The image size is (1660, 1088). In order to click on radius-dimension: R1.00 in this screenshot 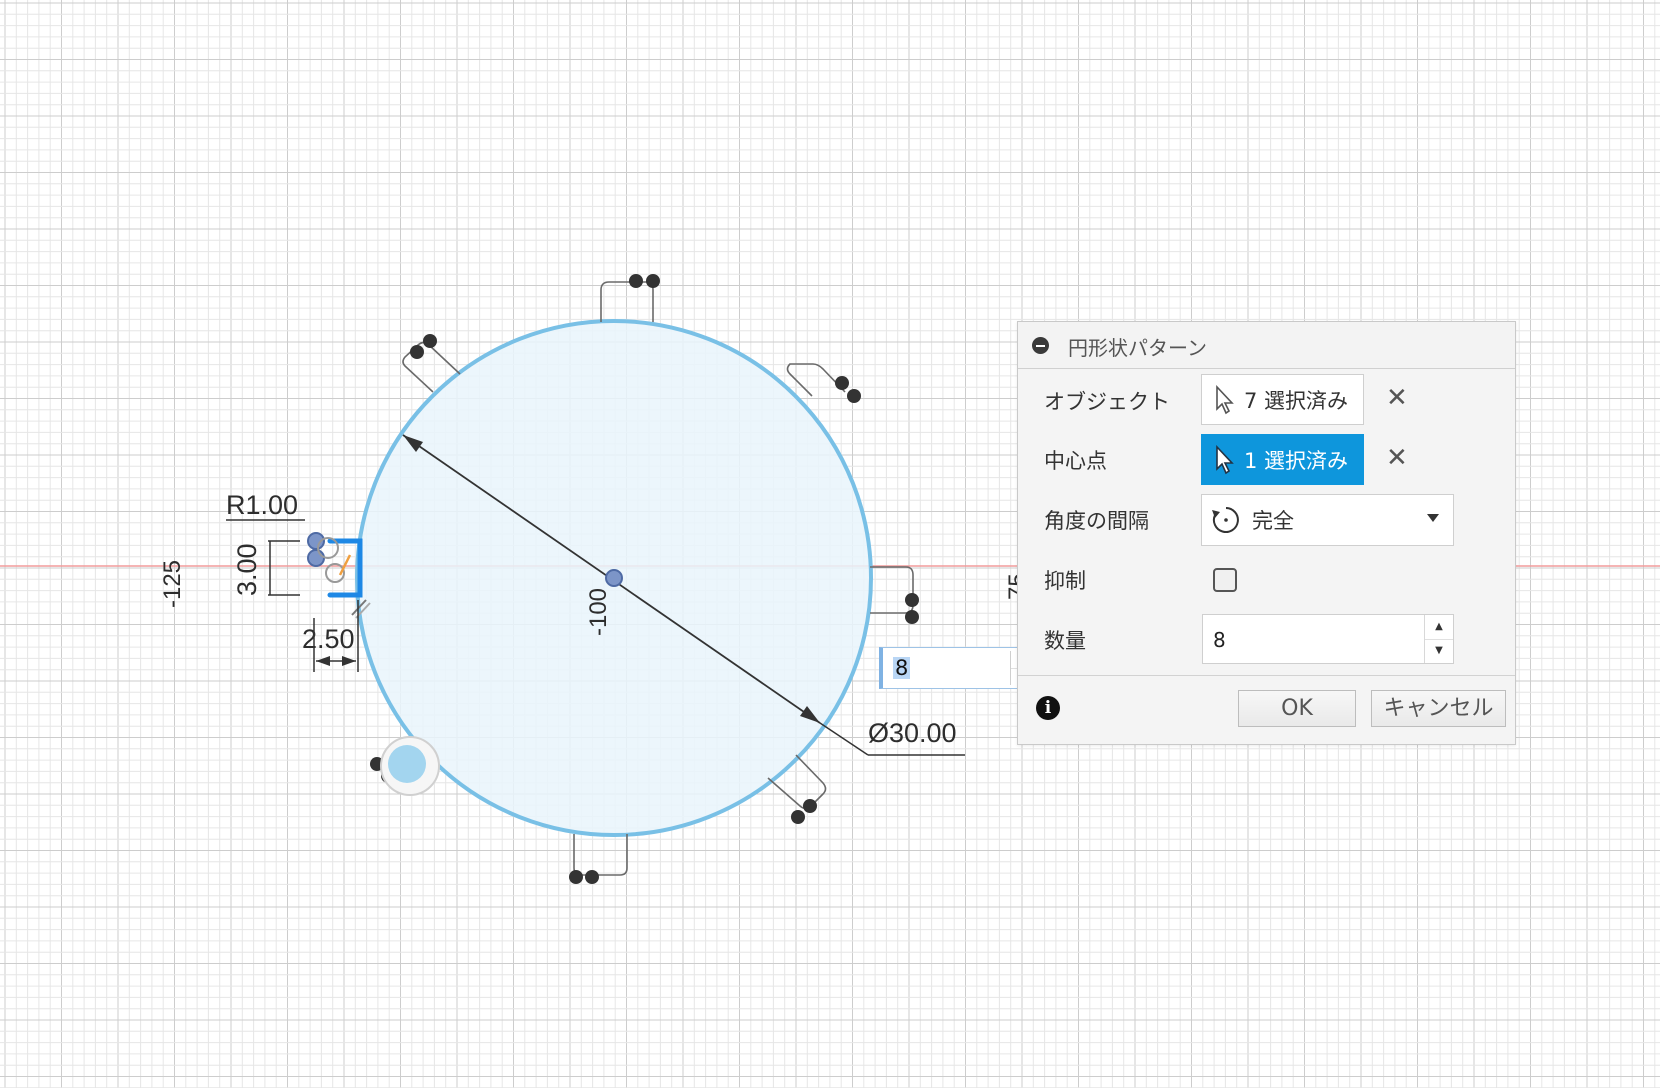, I will do `click(262, 505)`.